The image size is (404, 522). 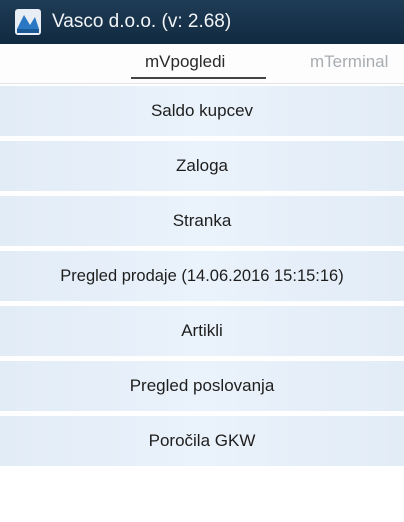 What do you see at coordinates (202, 166) in the screenshot?
I see `menu-item-zaloga: Zaloga` at bounding box center [202, 166].